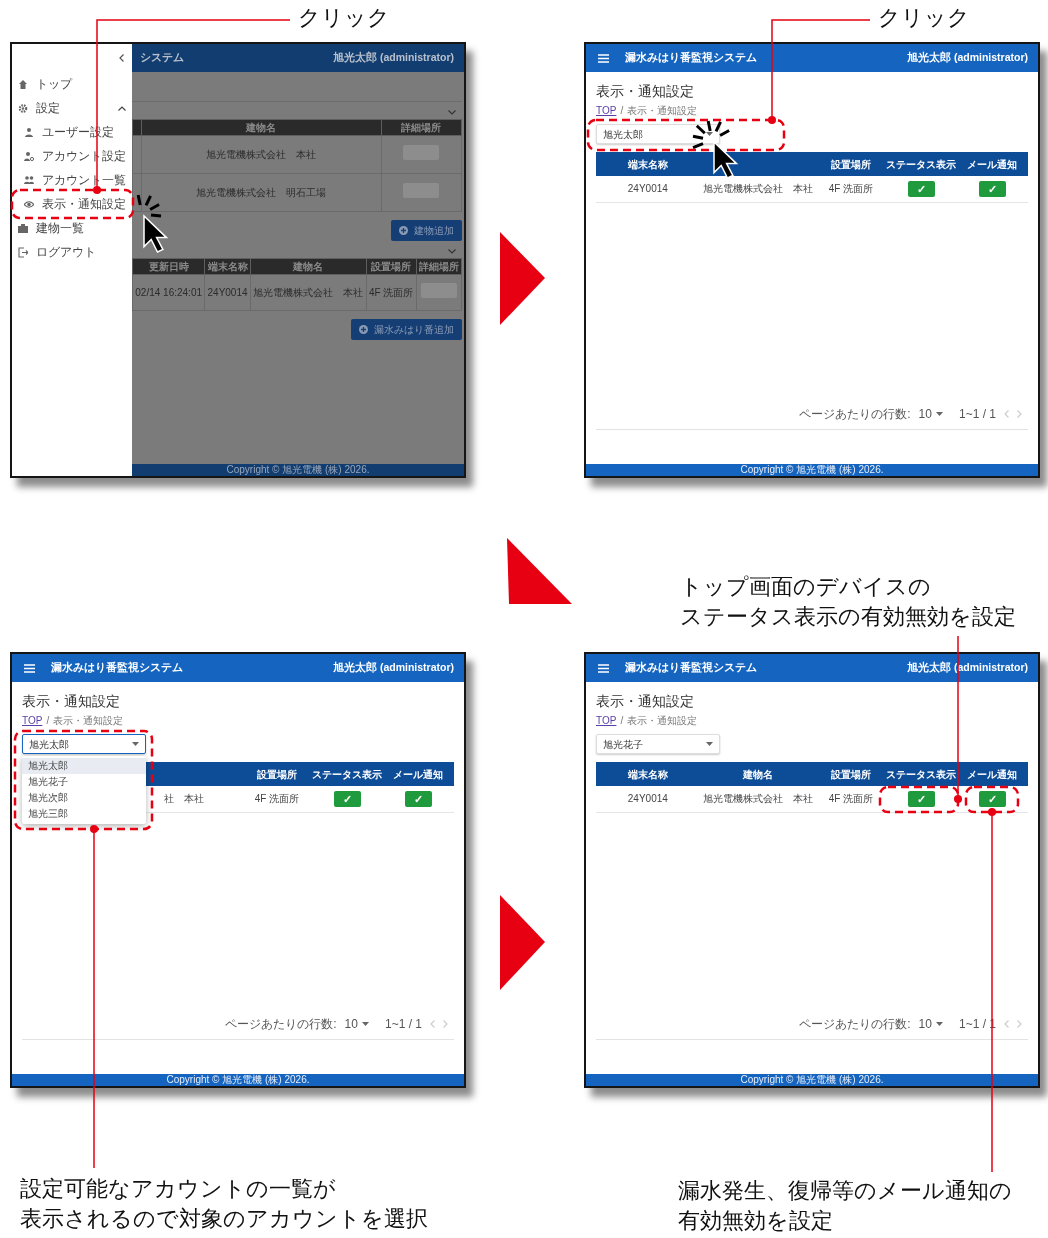  Describe the element at coordinates (72, 204) in the screenshot. I see `menu-item: 表示・通知設定` at that location.